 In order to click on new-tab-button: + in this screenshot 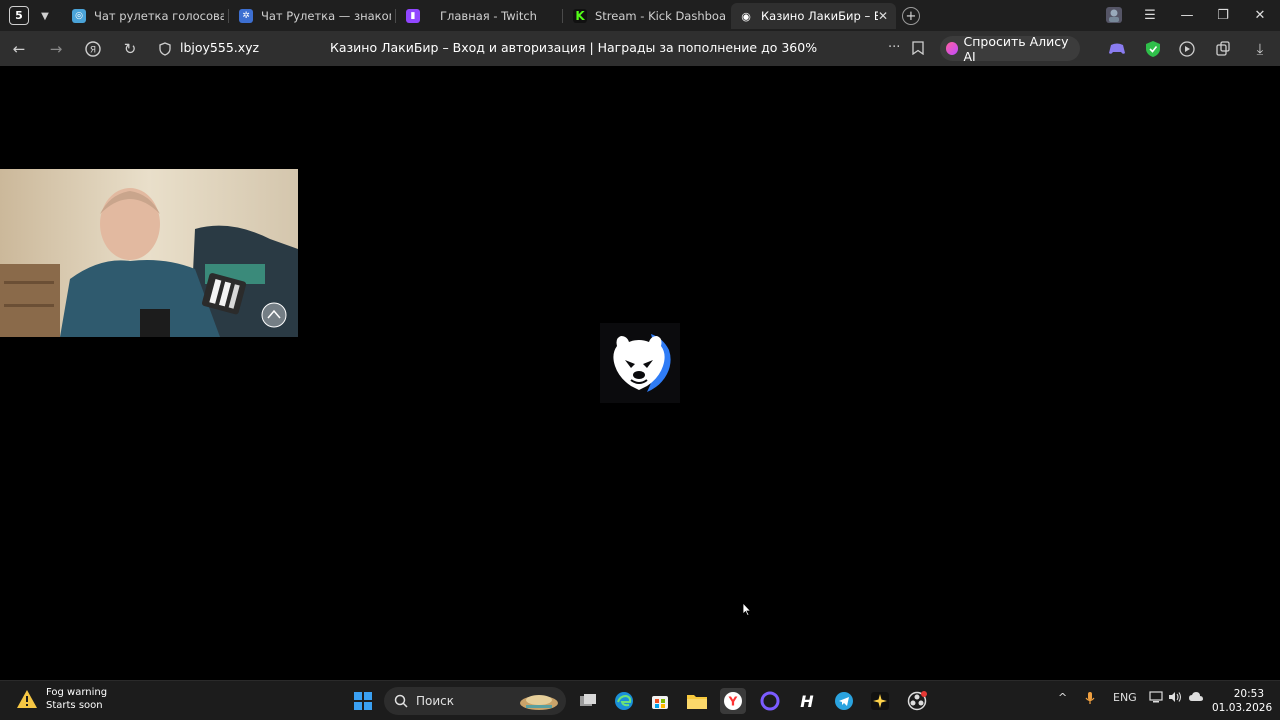, I will do `click(911, 16)`.